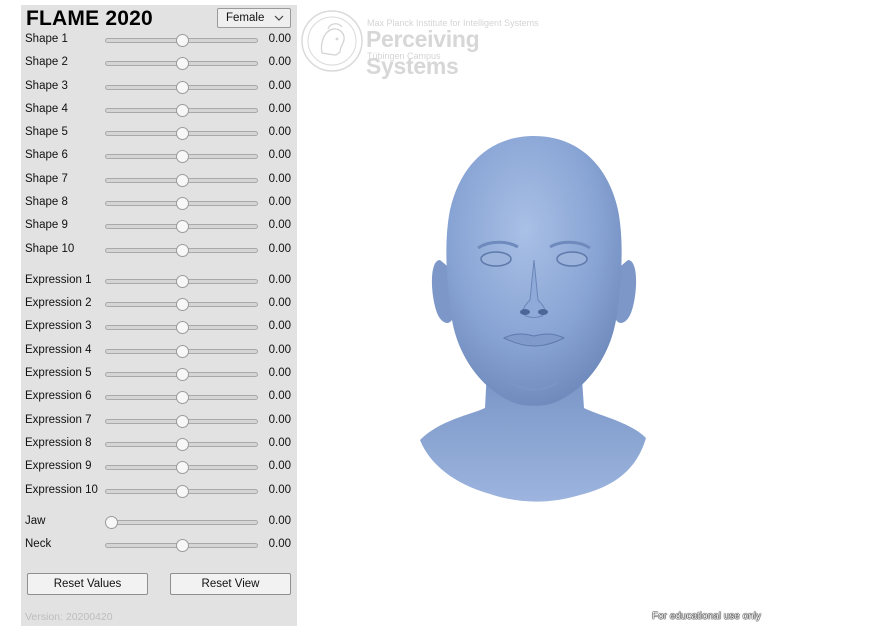 Image resolution: width=878 pixels, height=633 pixels. I want to click on shape-slider-row: Shape 2 0.00, so click(159, 63).